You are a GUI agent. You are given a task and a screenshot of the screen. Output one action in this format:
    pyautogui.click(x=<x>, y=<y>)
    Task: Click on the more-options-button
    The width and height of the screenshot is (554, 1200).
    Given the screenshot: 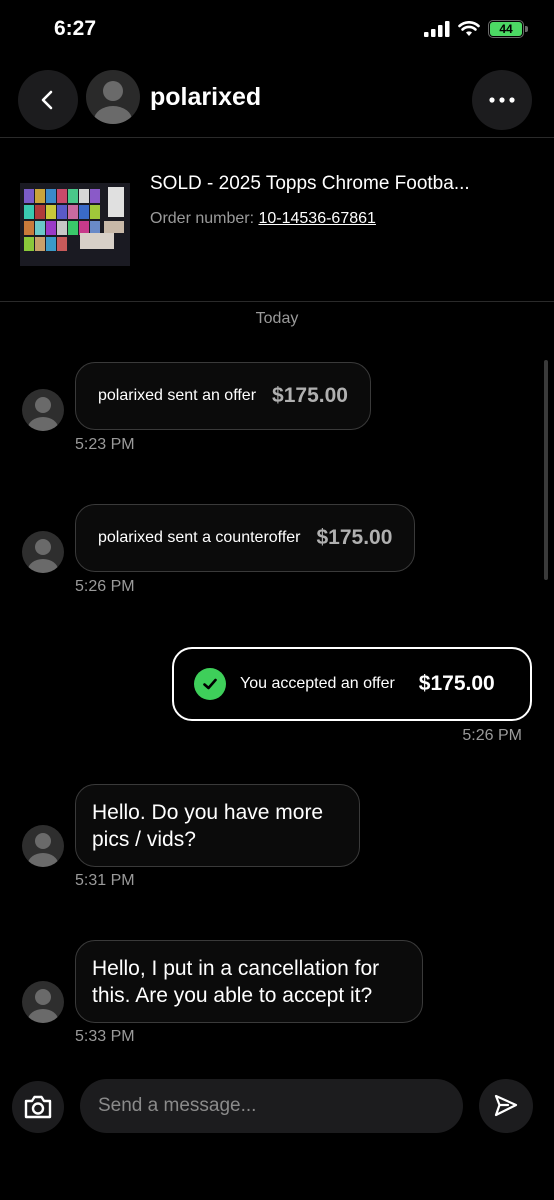 What is the action you would take?
    pyautogui.click(x=502, y=100)
    